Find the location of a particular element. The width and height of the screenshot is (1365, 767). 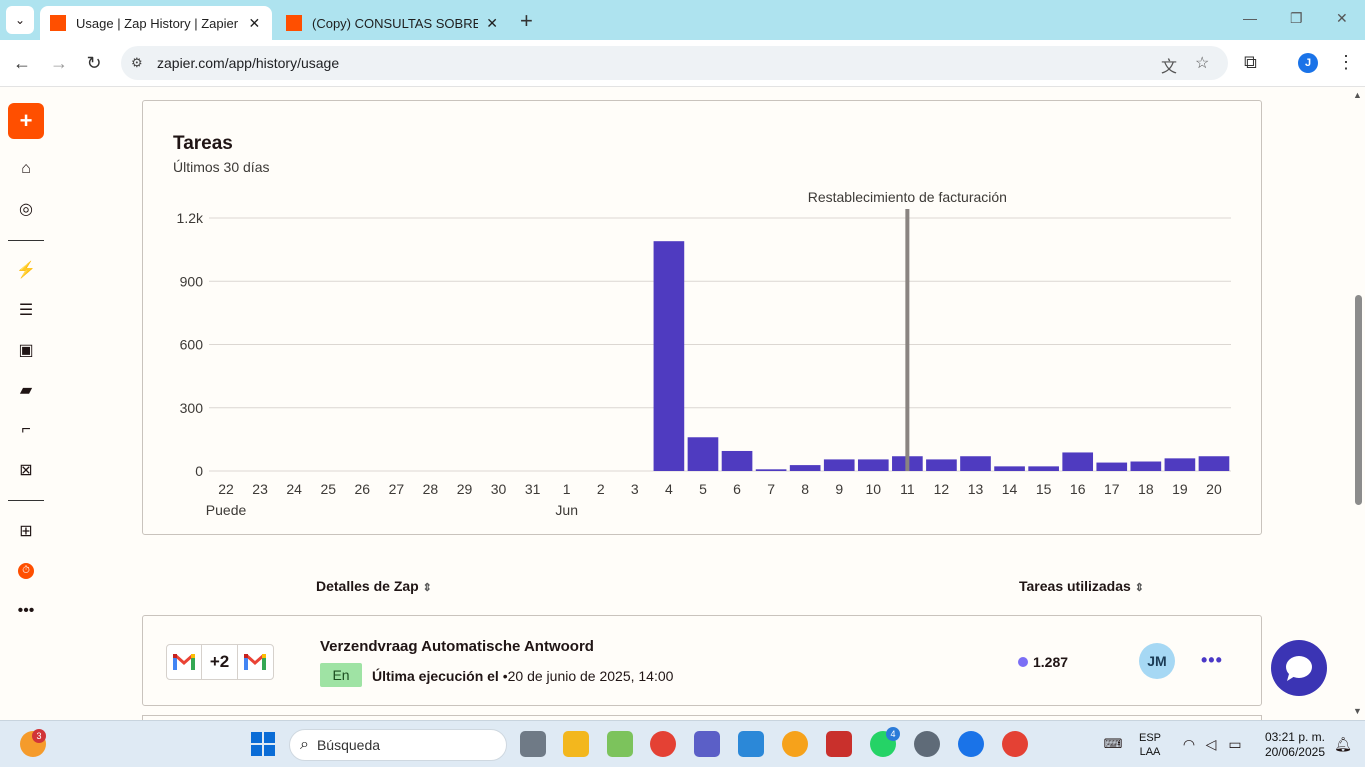

task-view-icon is located at coordinates (533, 744).